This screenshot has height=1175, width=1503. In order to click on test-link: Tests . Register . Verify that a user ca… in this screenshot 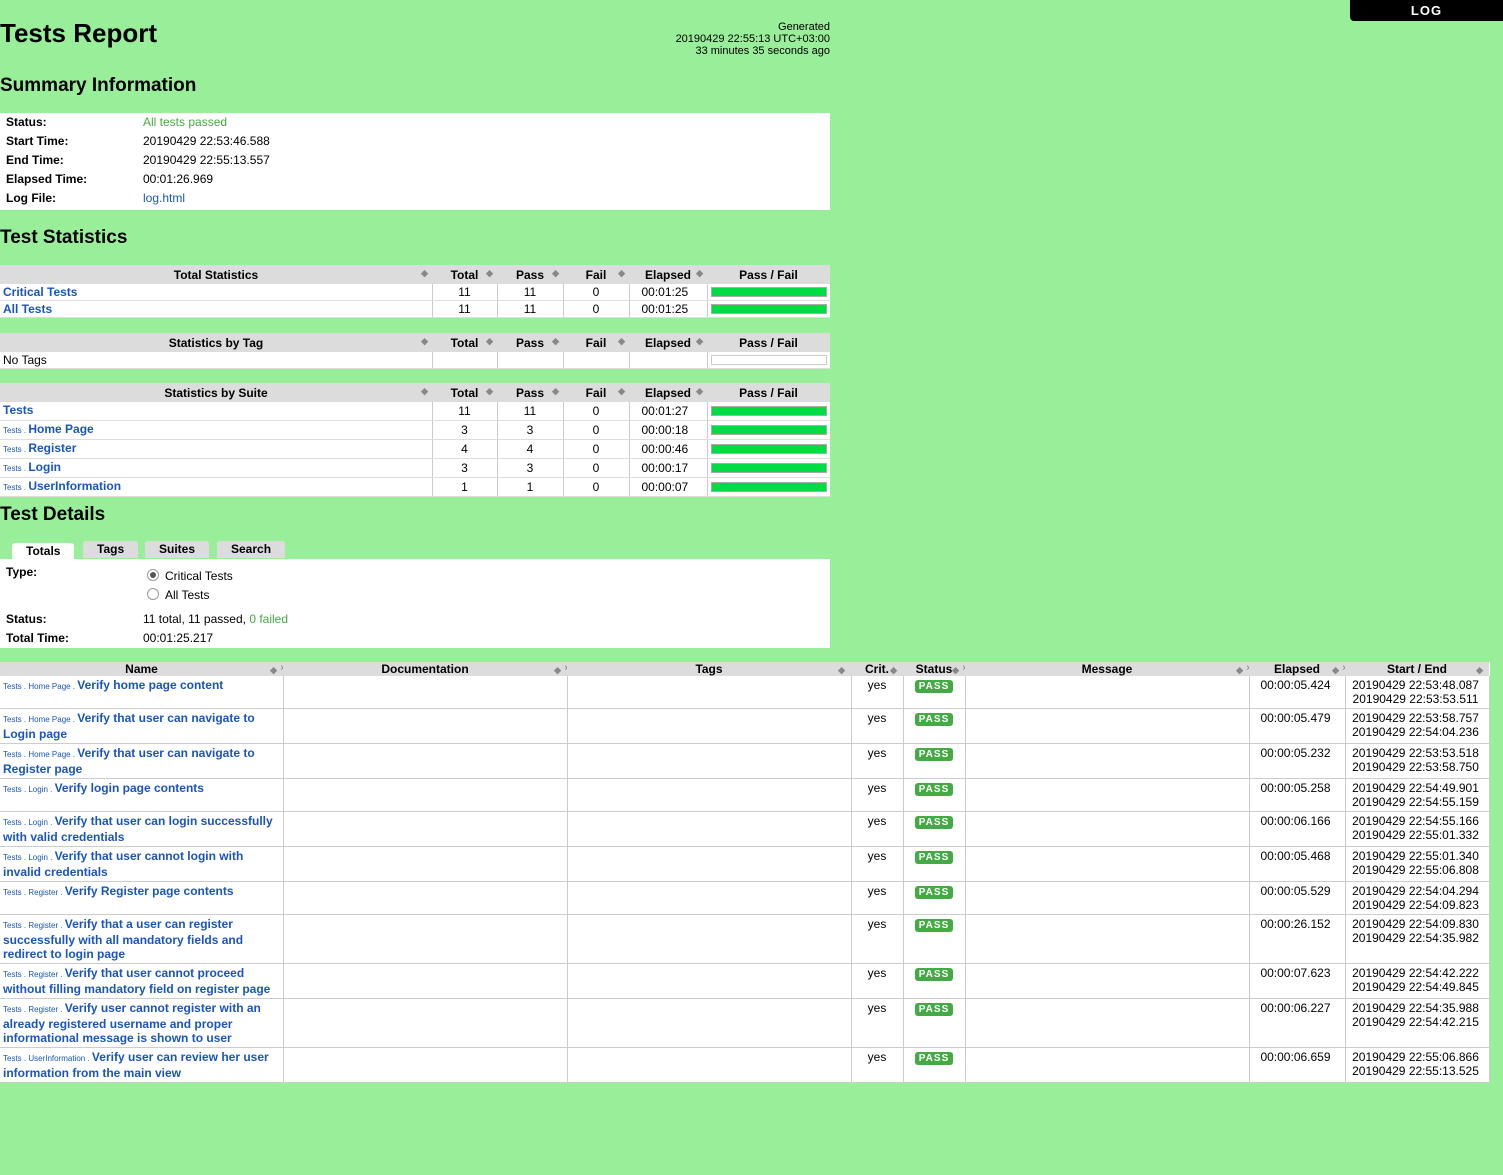, I will do `click(123, 939)`.